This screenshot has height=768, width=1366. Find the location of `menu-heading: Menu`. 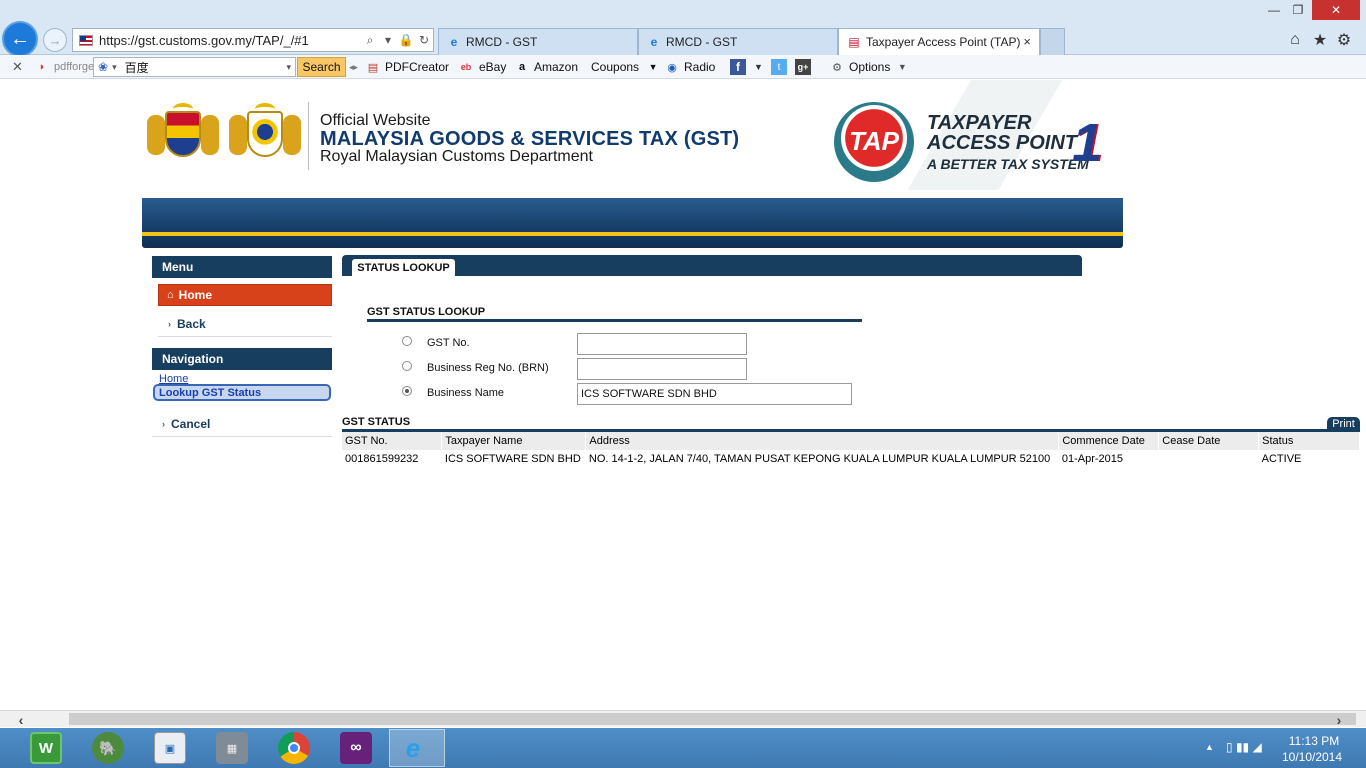

menu-heading: Menu is located at coordinates (242, 267).